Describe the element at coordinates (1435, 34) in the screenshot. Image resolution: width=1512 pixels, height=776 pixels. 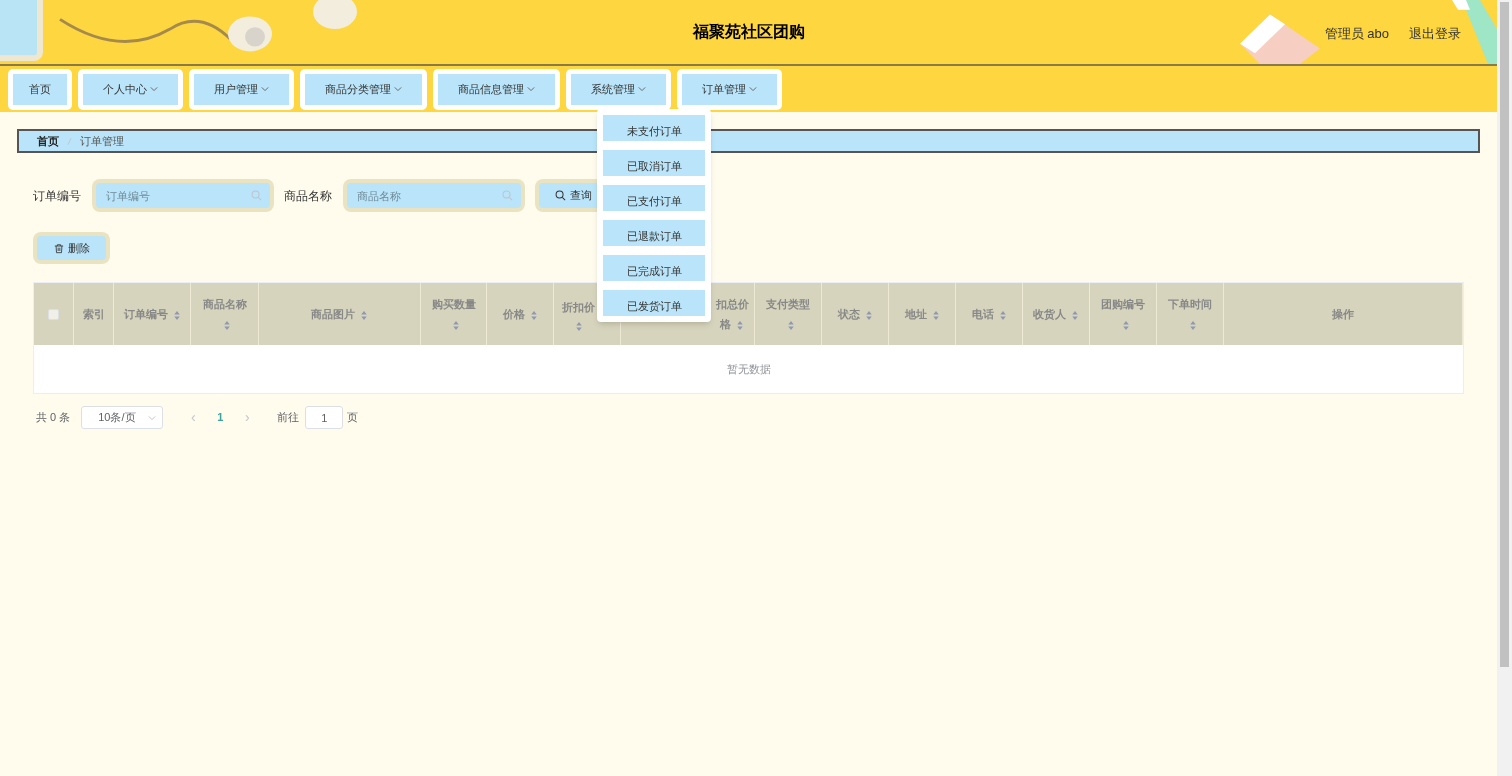
I see `logout-link: 退出登录` at that location.